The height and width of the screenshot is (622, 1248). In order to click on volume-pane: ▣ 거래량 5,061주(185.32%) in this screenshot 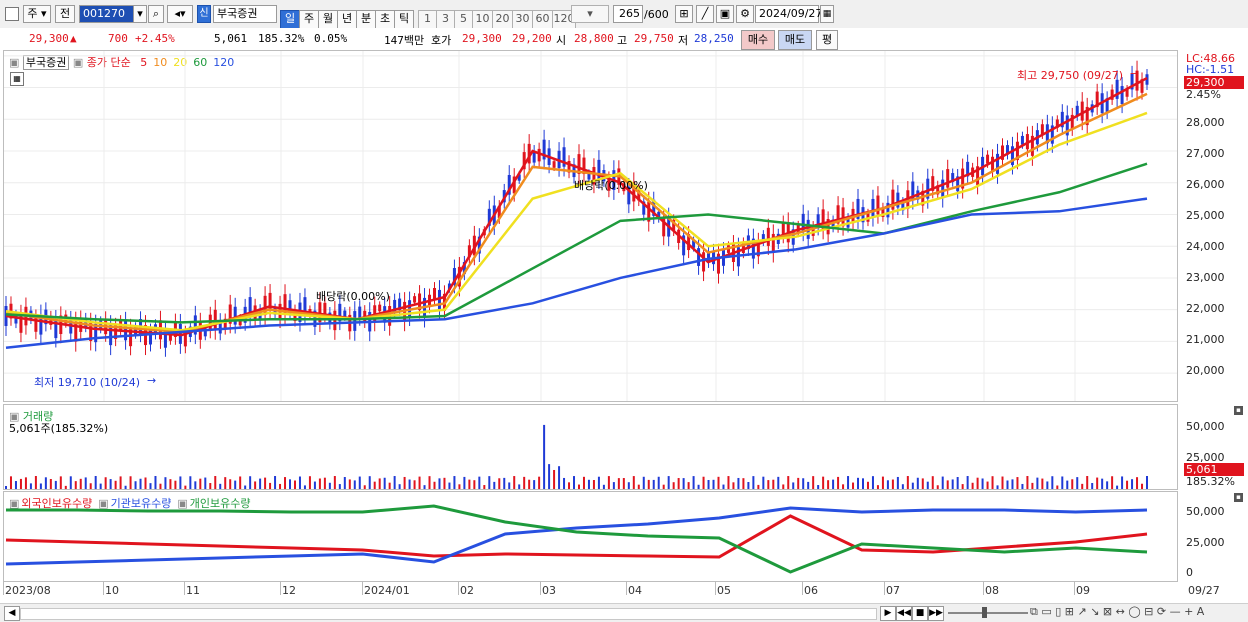, I will do `click(590, 447)`.